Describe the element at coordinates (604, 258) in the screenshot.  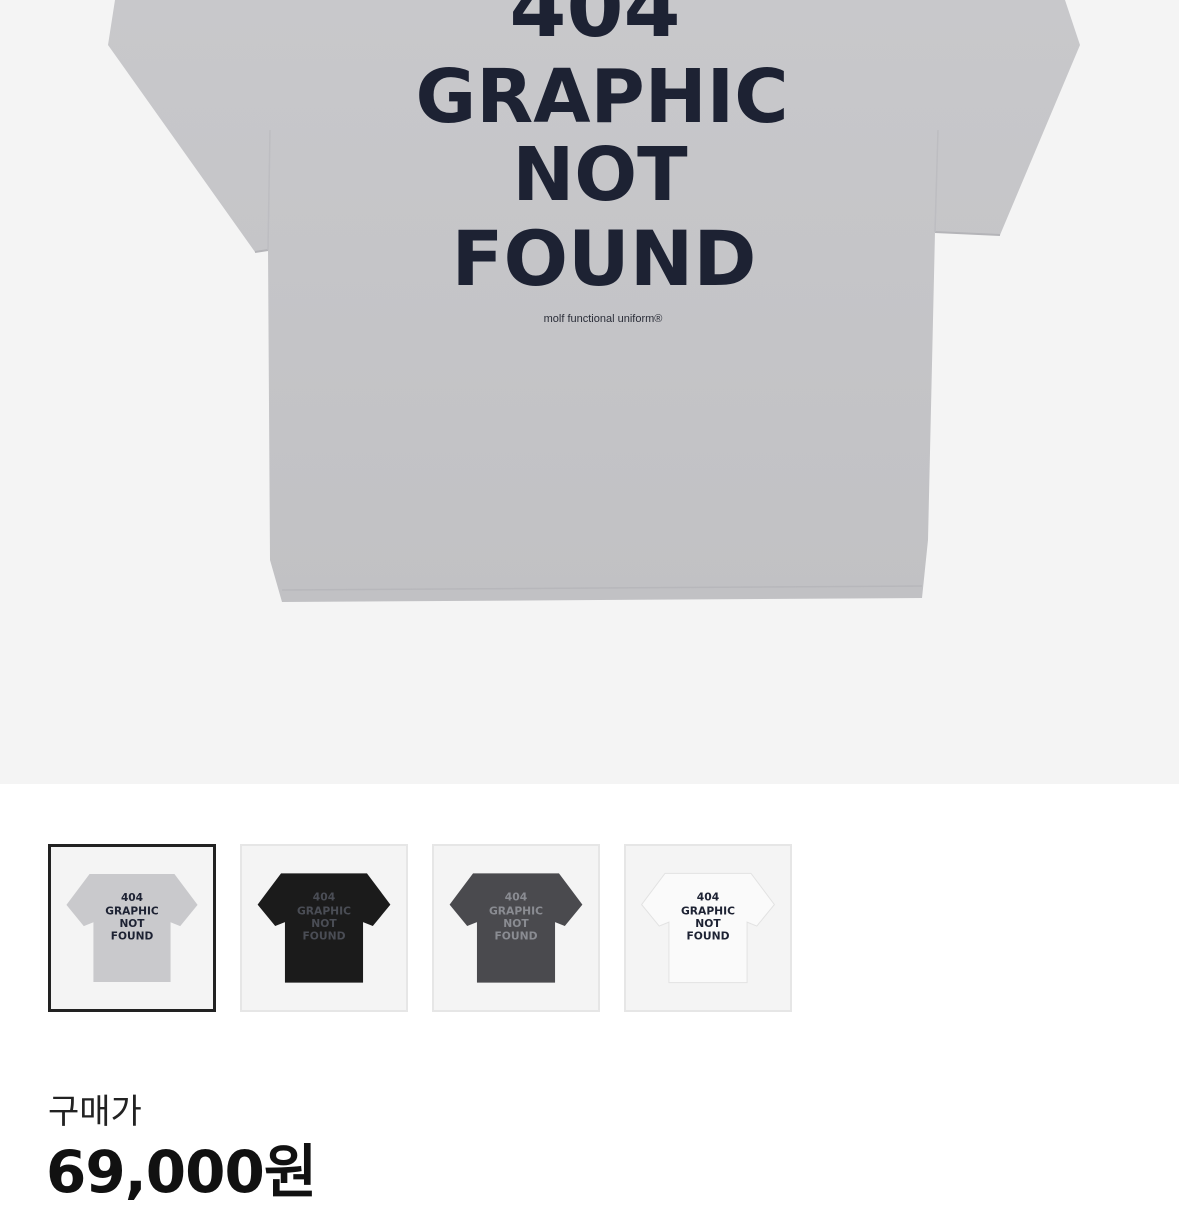
I see `print-line-found: FOUND` at that location.